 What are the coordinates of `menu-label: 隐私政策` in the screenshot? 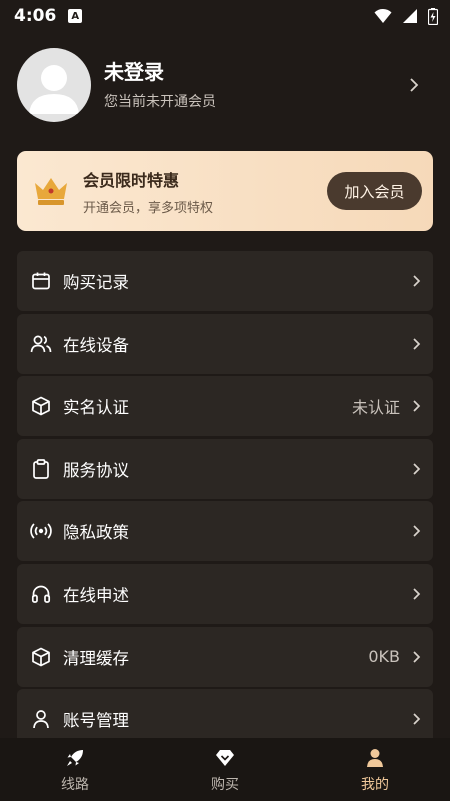 It's located at (96, 533).